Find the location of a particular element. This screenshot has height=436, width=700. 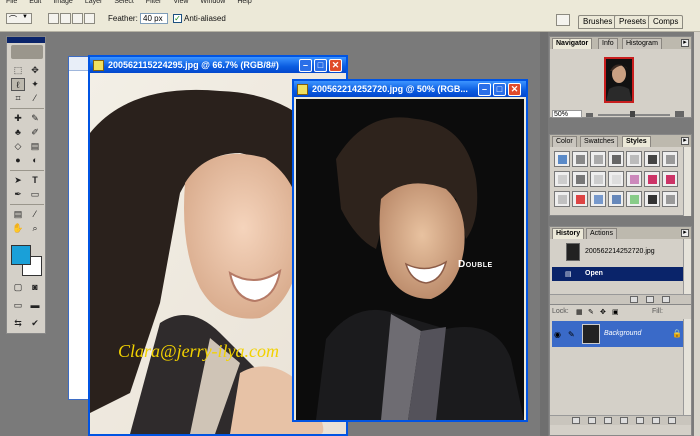

tool-preset-picker: ⌒ ▼ is located at coordinates (19, 18).